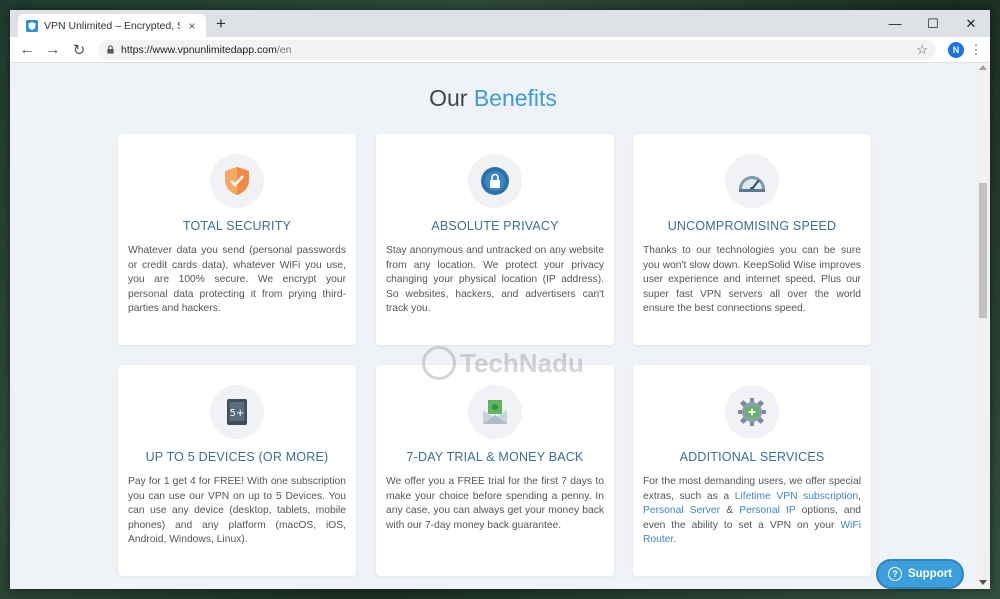 Image resolution: width=1000 pixels, height=599 pixels. What do you see at coordinates (110, 49) in the screenshot?
I see `lock-icon` at bounding box center [110, 49].